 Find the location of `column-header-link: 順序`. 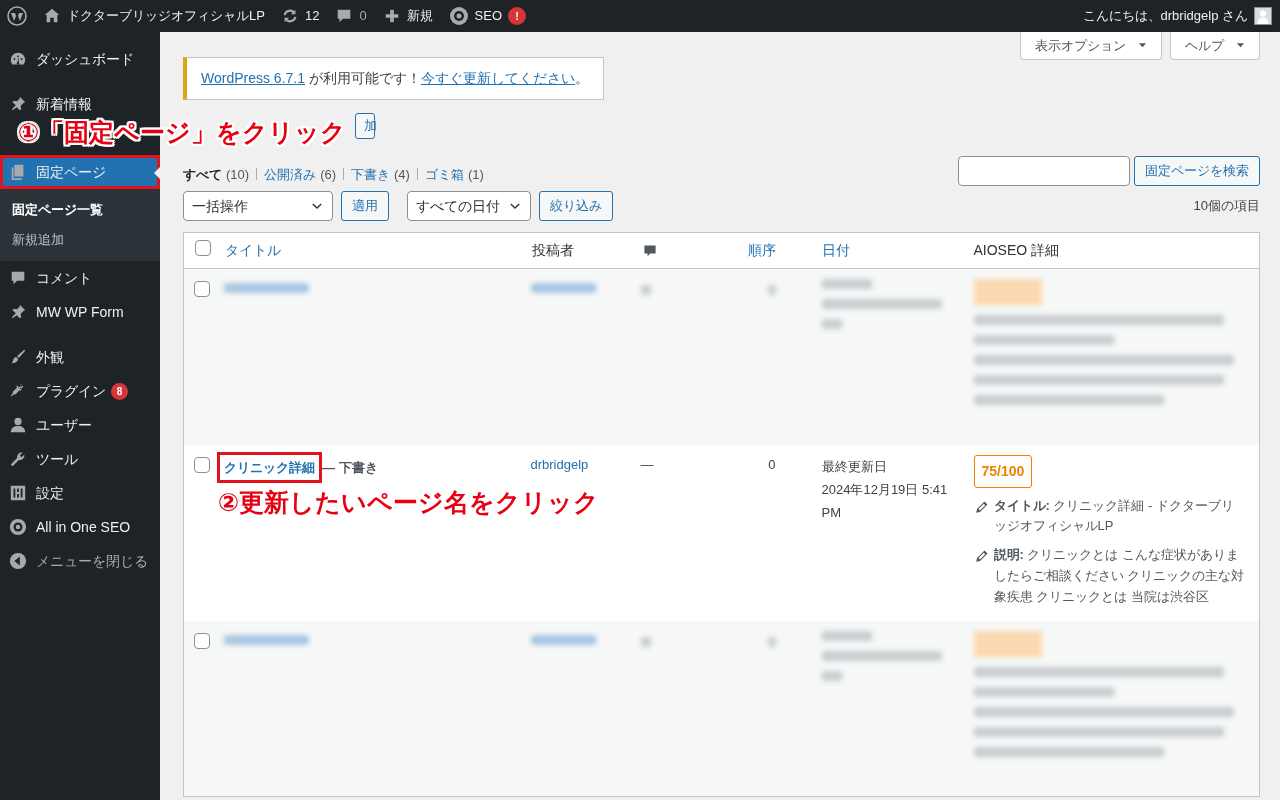

column-header-link: 順序 is located at coordinates (761, 250).